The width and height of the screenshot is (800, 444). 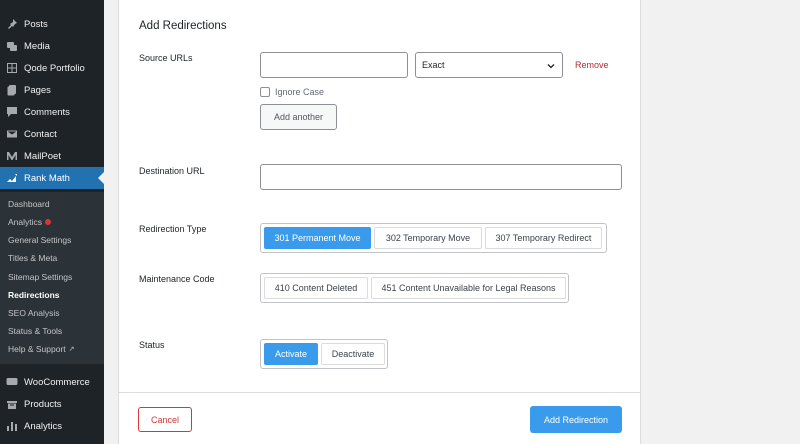 I want to click on external-link-icon: ↗, so click(x=71, y=349).